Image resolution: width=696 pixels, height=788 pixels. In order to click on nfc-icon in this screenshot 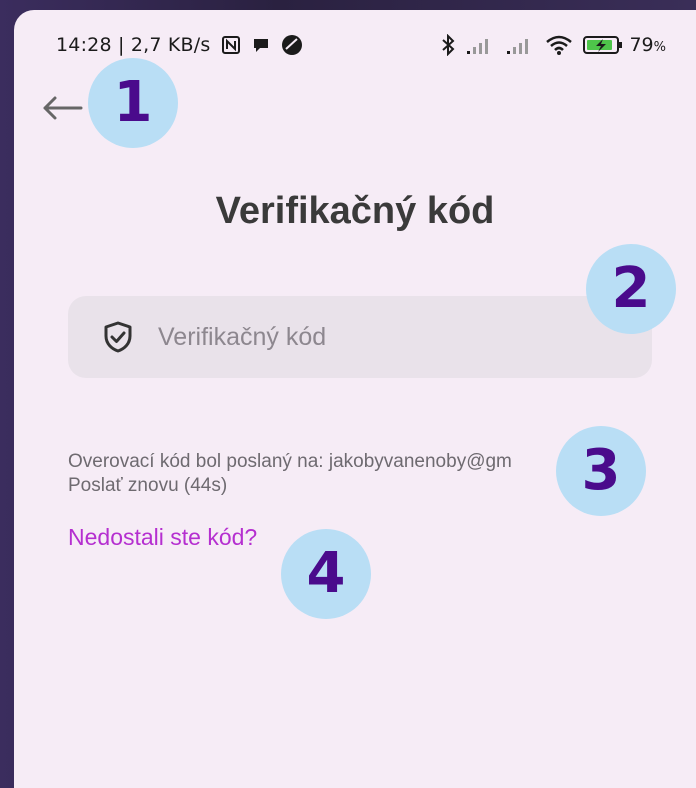, I will do `click(231, 45)`.